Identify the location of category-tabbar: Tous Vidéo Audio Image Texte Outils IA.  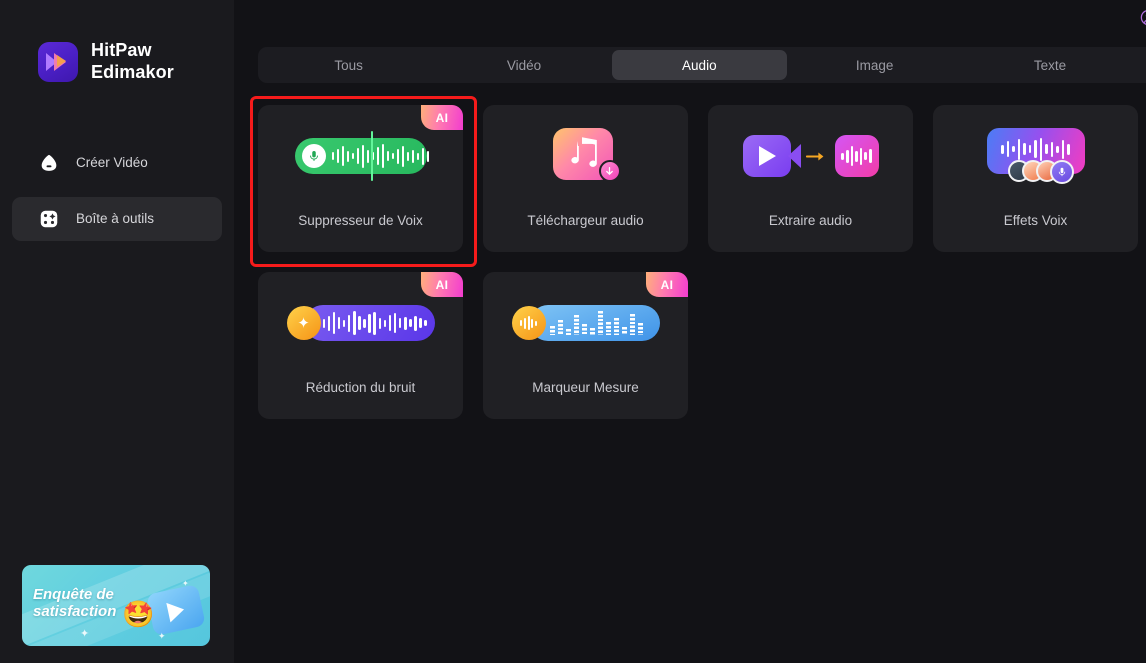
(702, 65).